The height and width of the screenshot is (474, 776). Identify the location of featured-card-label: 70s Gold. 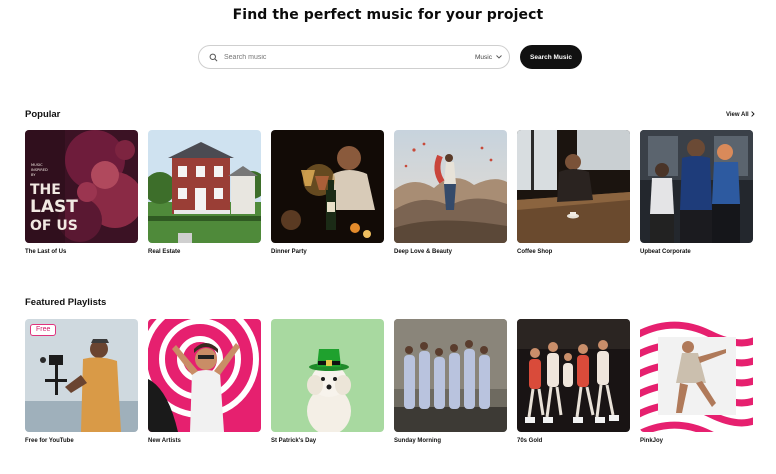
(530, 441).